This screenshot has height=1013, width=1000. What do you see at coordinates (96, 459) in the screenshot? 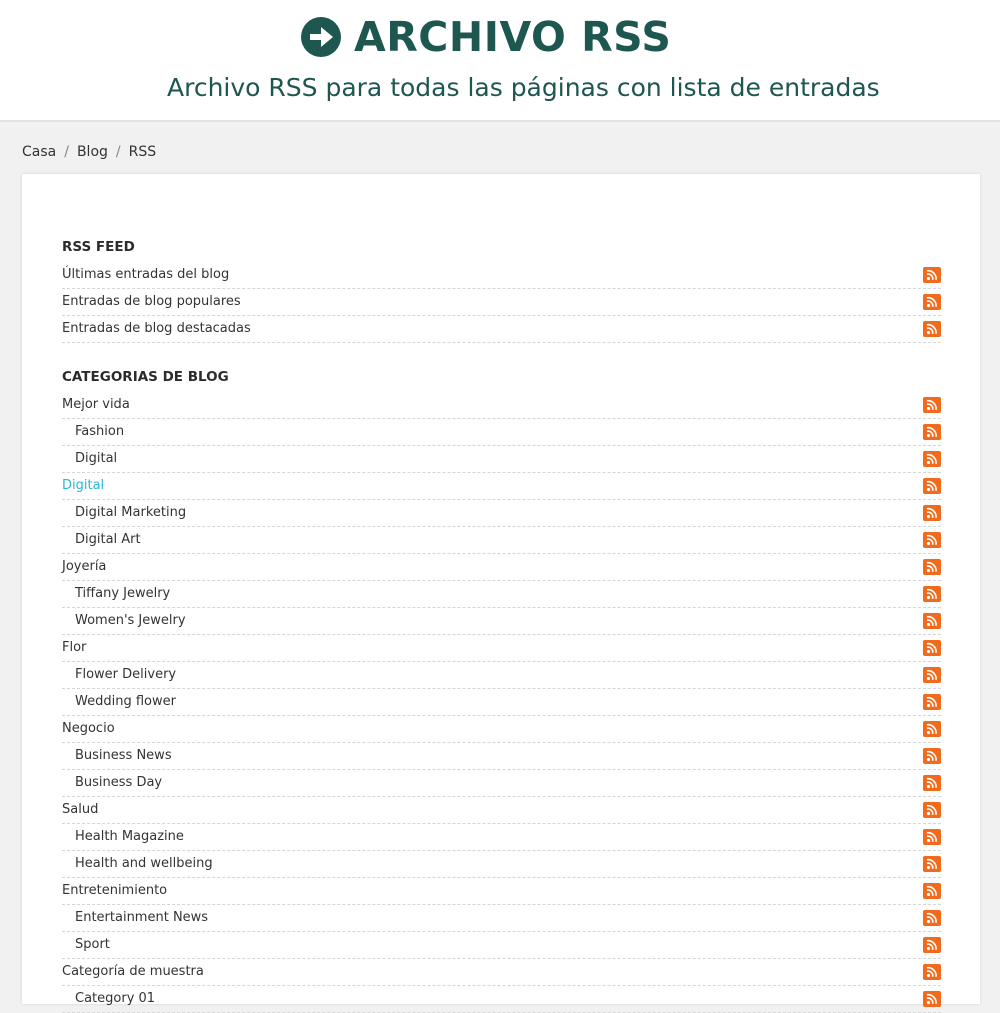
I see `subcategory-link: Digital` at bounding box center [96, 459].